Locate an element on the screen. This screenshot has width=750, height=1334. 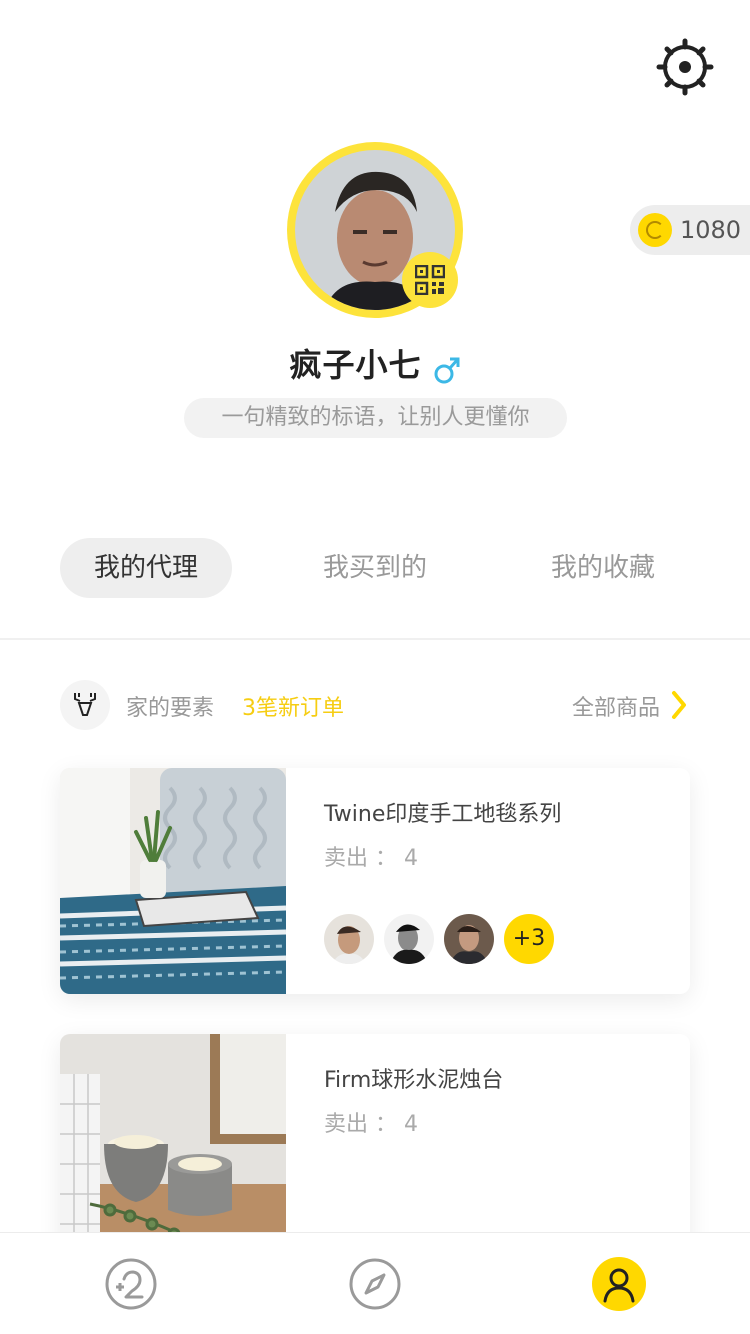
tabbar-home is located at coordinates (131, 1284).